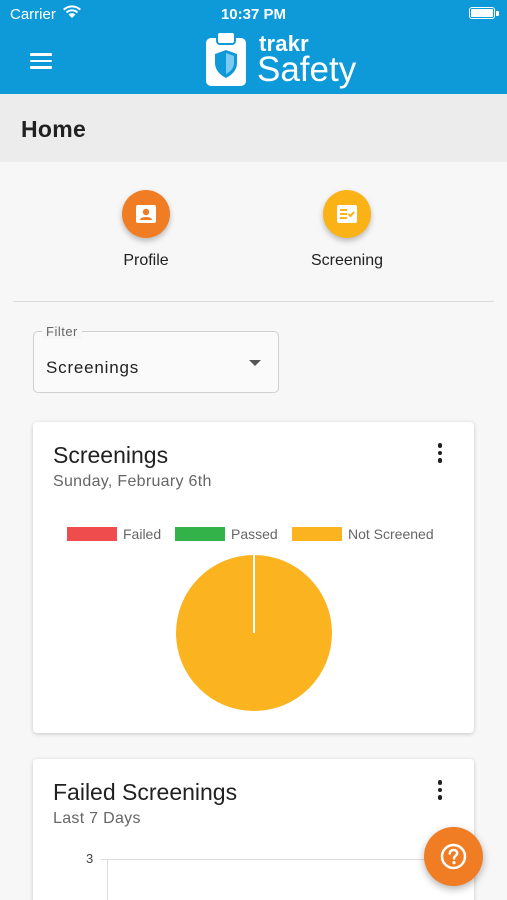 Image resolution: width=507 pixels, height=900 pixels. I want to click on screening-icon, so click(347, 214).